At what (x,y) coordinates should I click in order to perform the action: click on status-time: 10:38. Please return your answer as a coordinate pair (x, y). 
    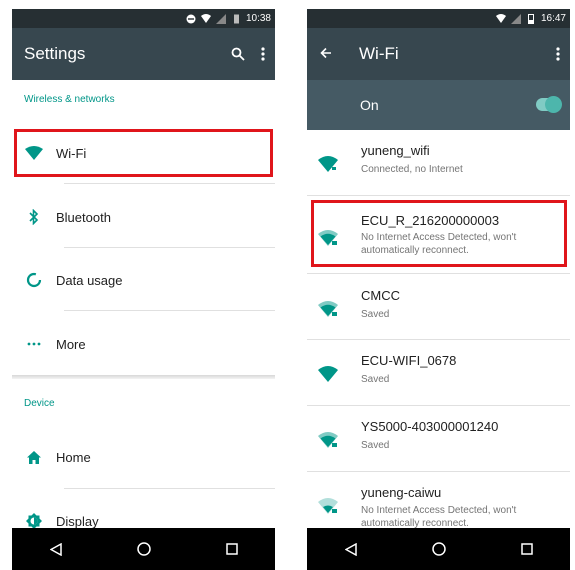
    Looking at the image, I should click on (258, 18).